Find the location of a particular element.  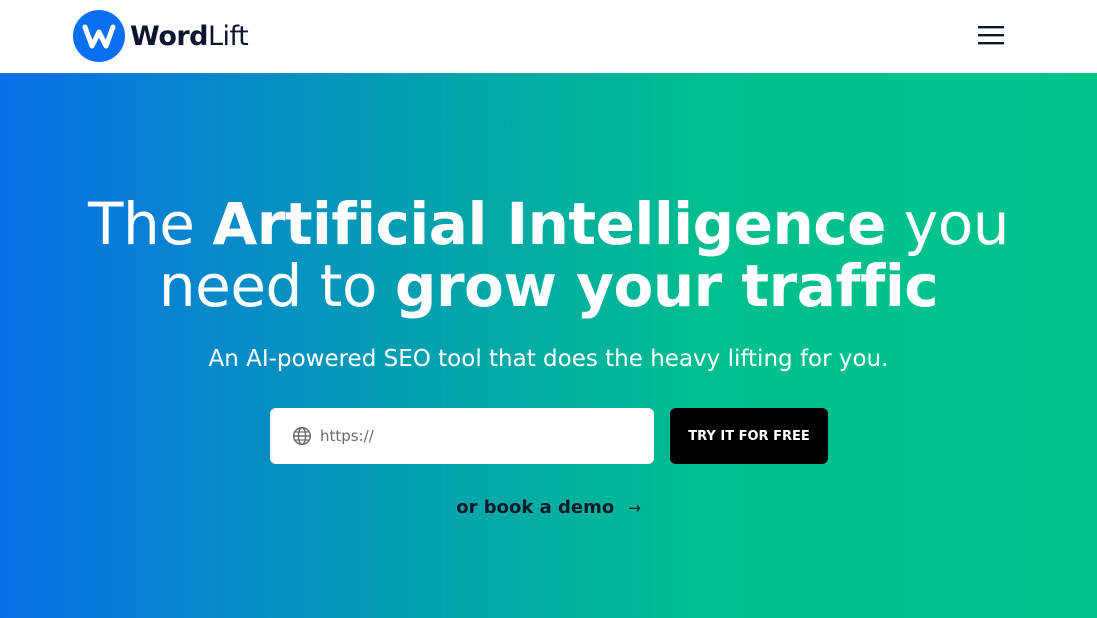

book-demo-link: or book a demo → is located at coordinates (548, 507).